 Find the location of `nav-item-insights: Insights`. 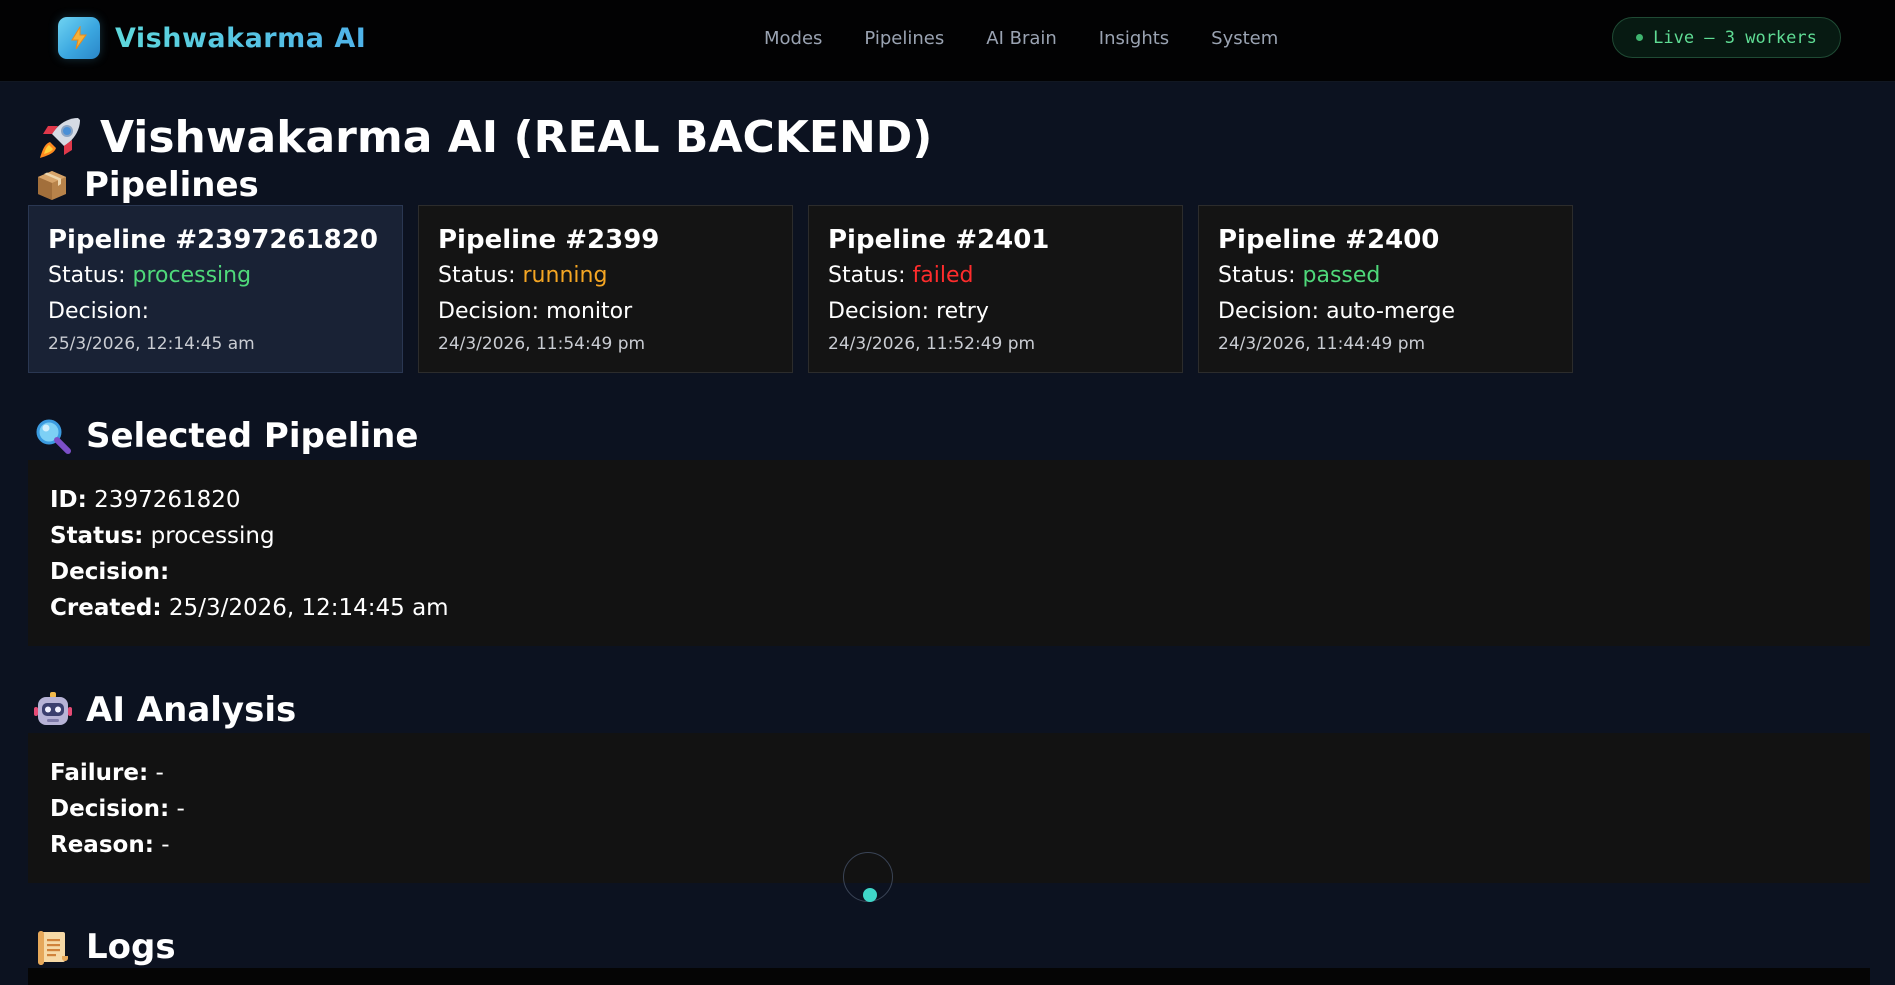

nav-item-insights: Insights is located at coordinates (1134, 39).